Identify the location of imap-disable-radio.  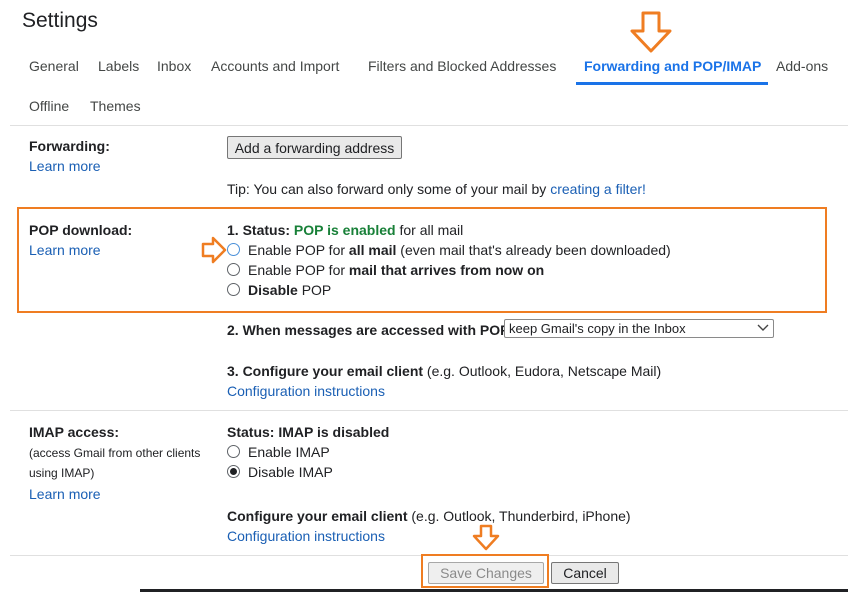
(233, 471).